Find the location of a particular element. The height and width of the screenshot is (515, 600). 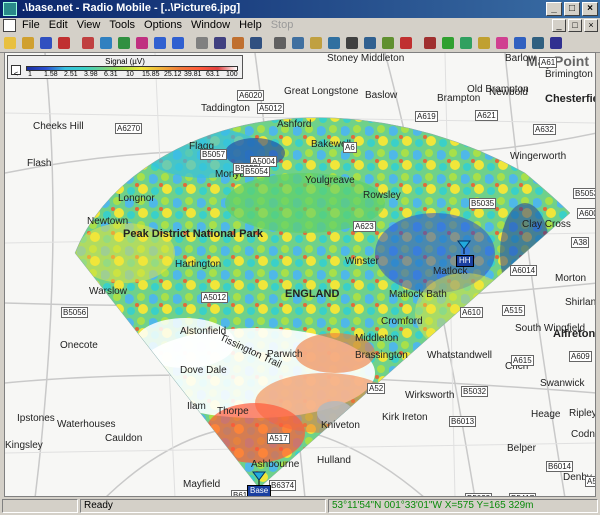

forward-arrow-icon is located at coordinates (178, 43).